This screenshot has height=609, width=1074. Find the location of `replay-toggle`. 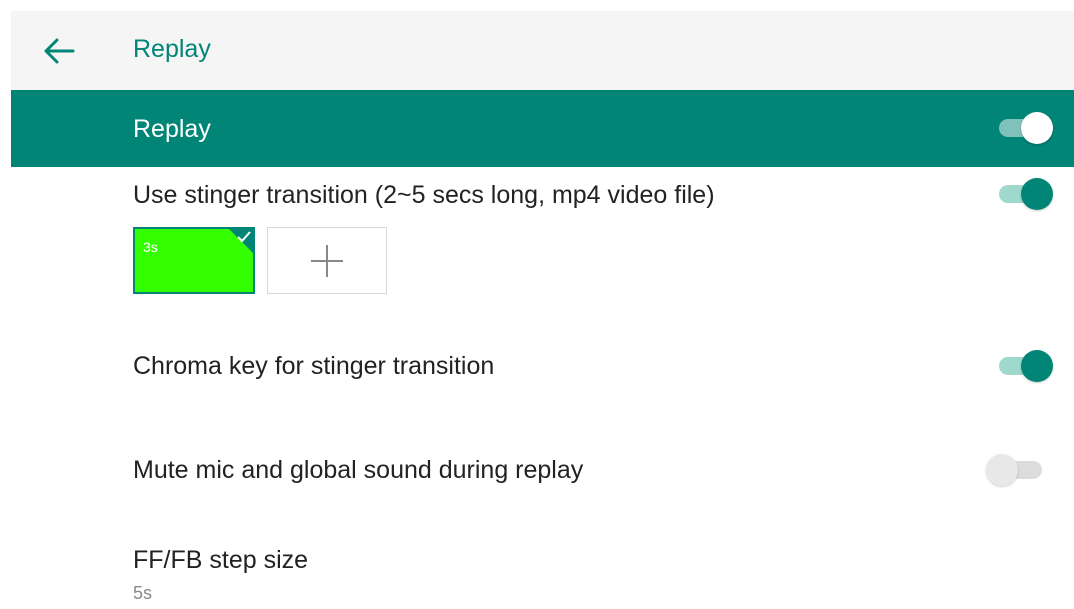

replay-toggle is located at coordinates (1027, 128).